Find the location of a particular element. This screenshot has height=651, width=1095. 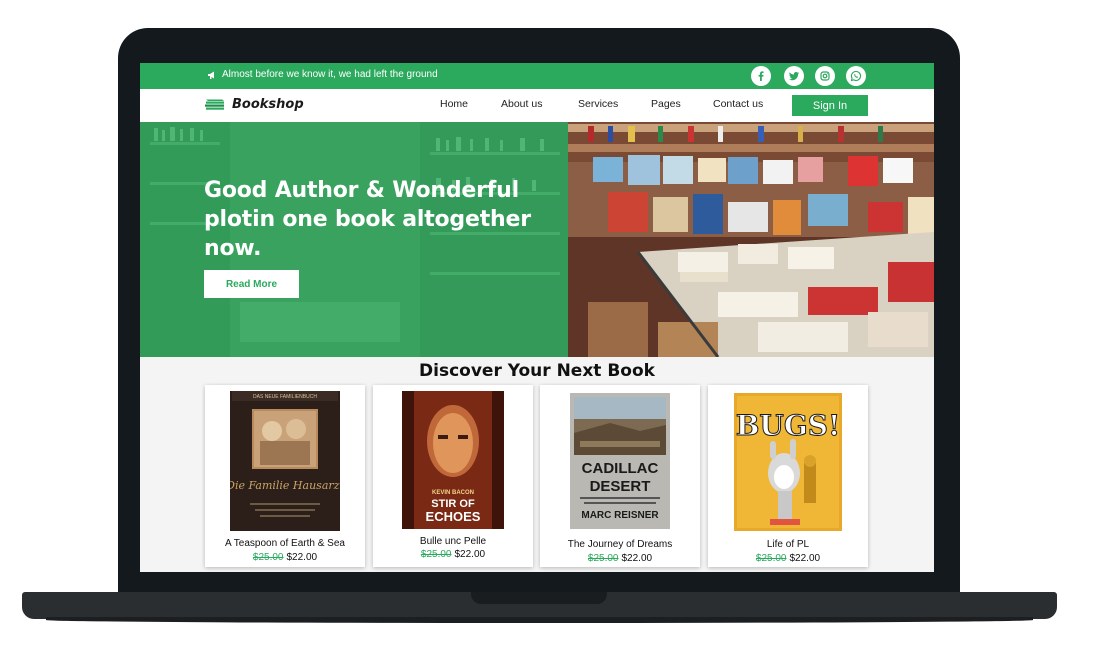

facebook-icon is located at coordinates (761, 76).